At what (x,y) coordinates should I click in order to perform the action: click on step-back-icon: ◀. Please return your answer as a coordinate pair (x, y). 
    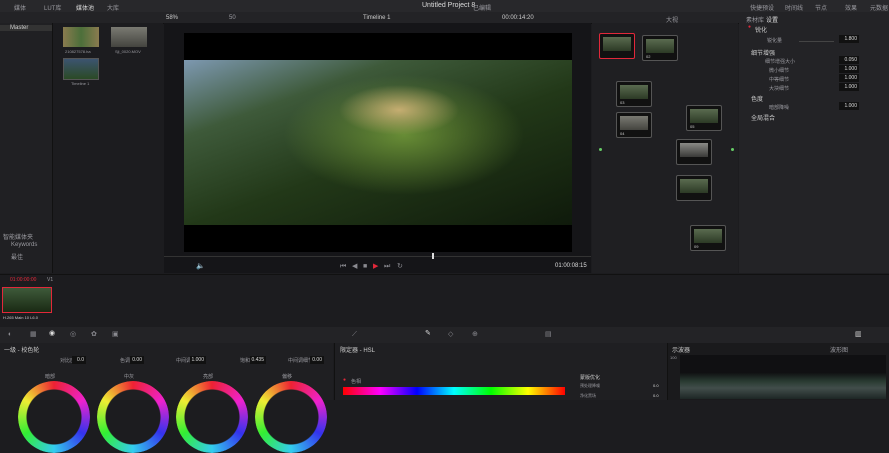
    Looking at the image, I should click on (354, 266).